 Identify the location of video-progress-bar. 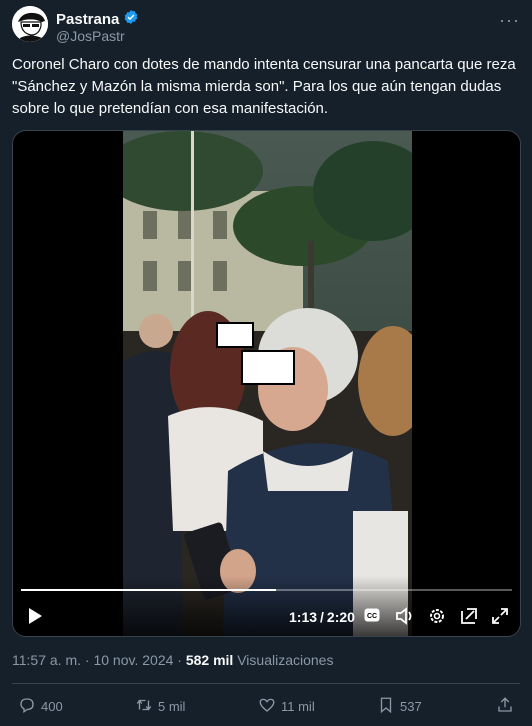
(266, 590).